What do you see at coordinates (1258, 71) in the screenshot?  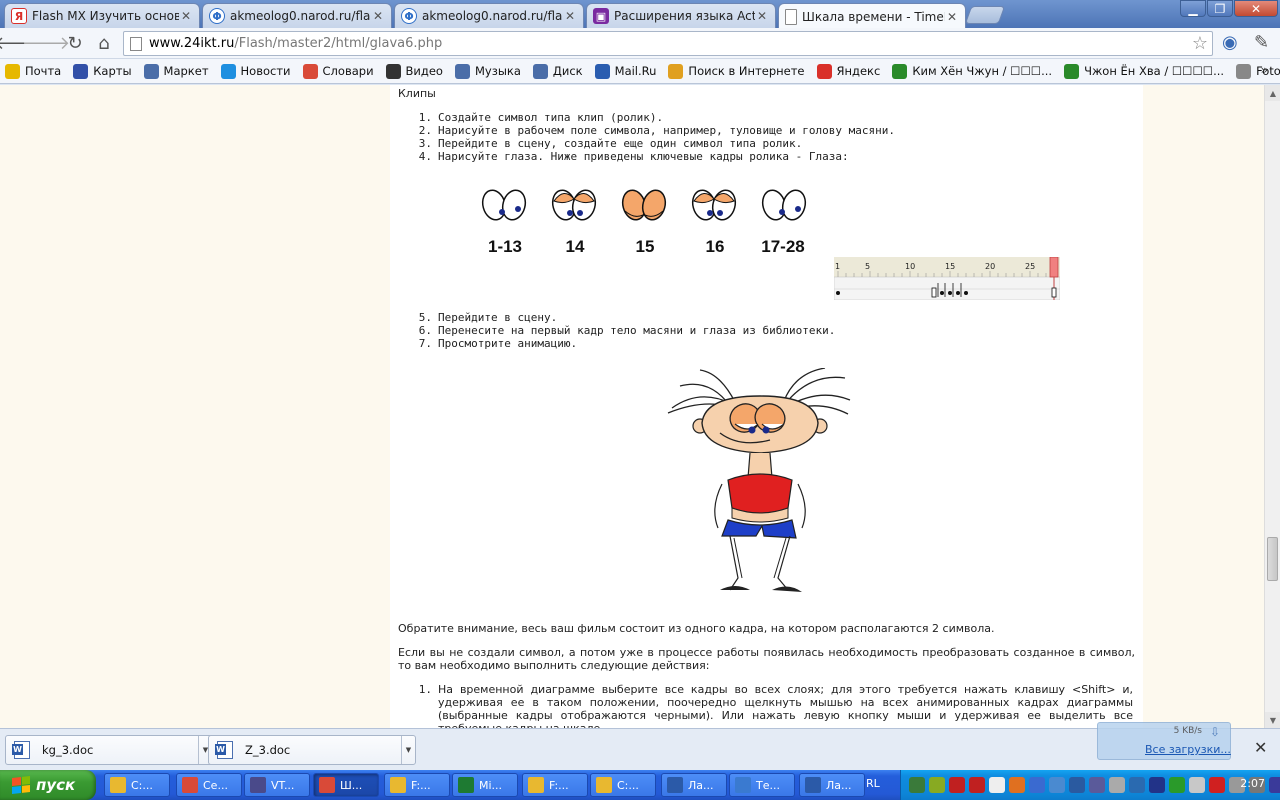 I see `bookmark-item: Foto.Mail.Ru` at bounding box center [1258, 71].